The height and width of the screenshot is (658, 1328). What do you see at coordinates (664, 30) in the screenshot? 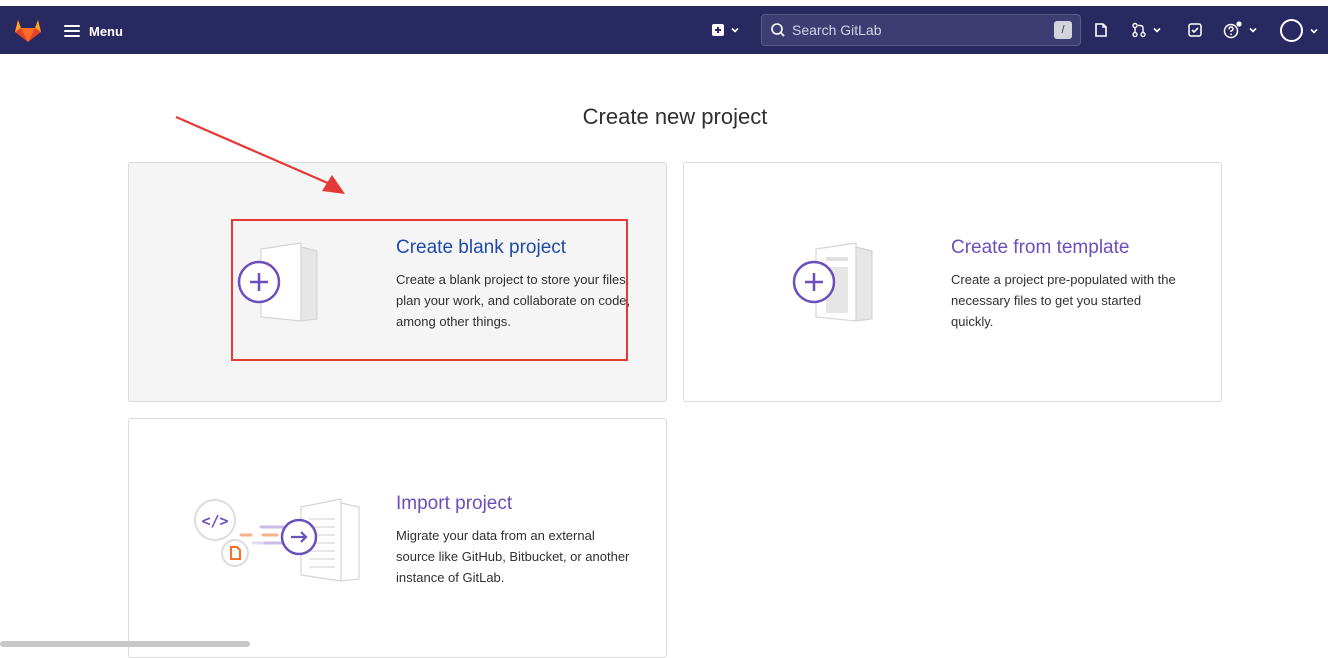
I see `top-navbar: Menu Search GitLab /` at bounding box center [664, 30].